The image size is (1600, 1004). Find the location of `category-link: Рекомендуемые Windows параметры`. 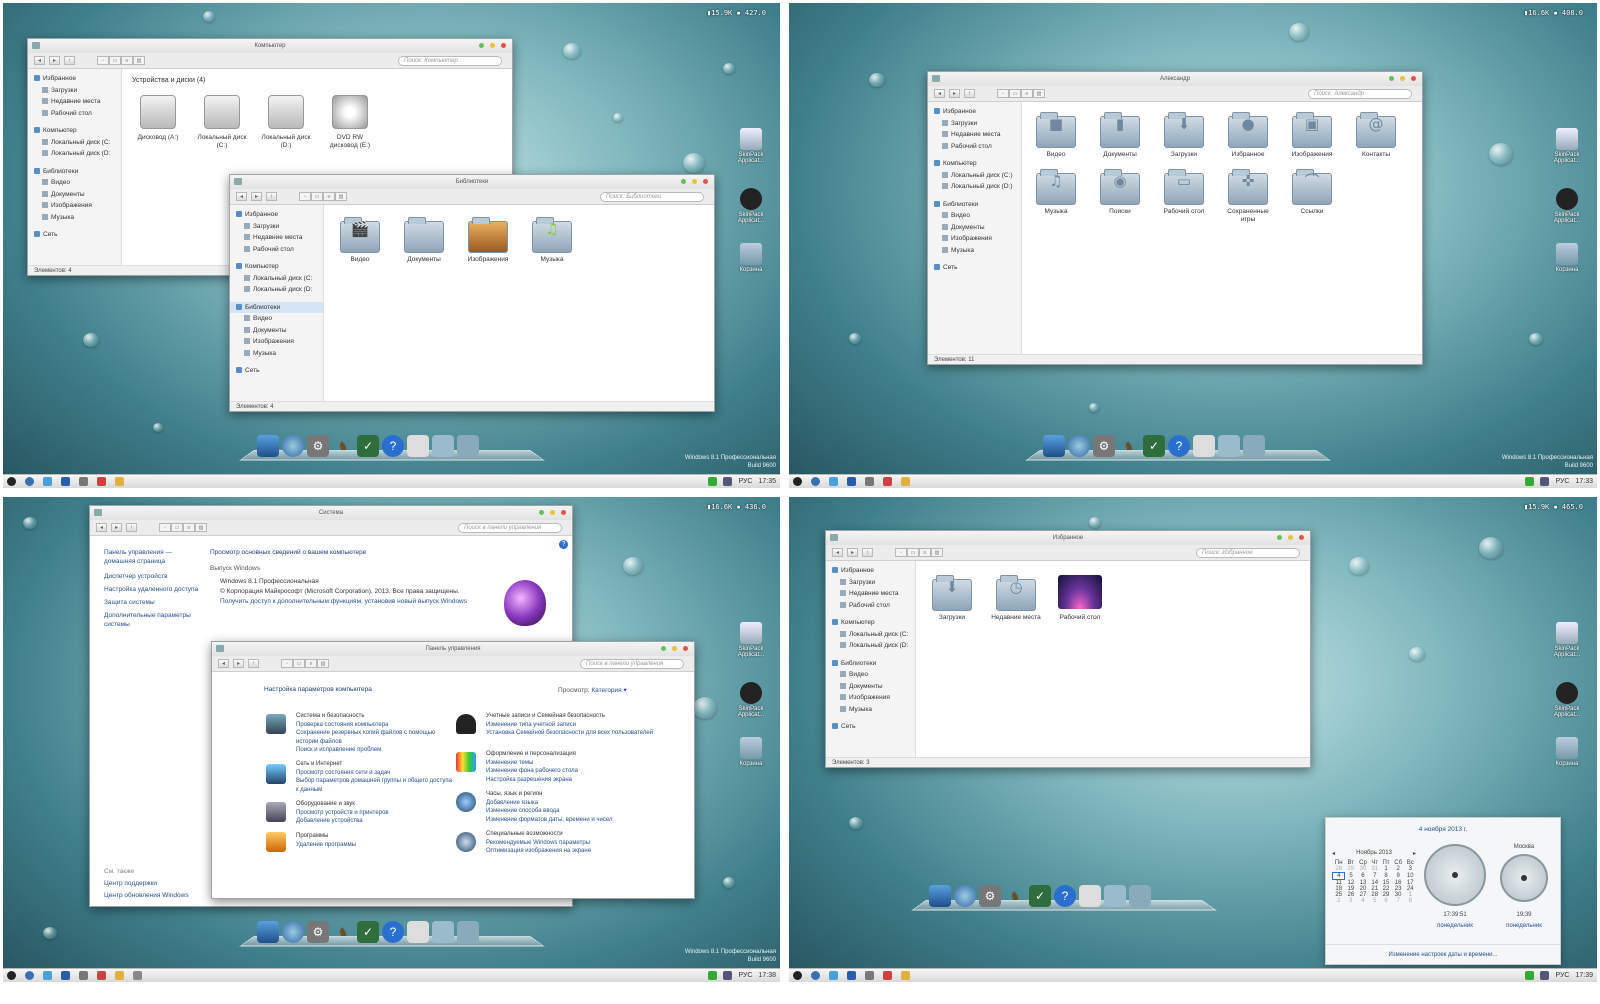

category-link: Рекомендуемые Windows параметры is located at coordinates (576, 843).